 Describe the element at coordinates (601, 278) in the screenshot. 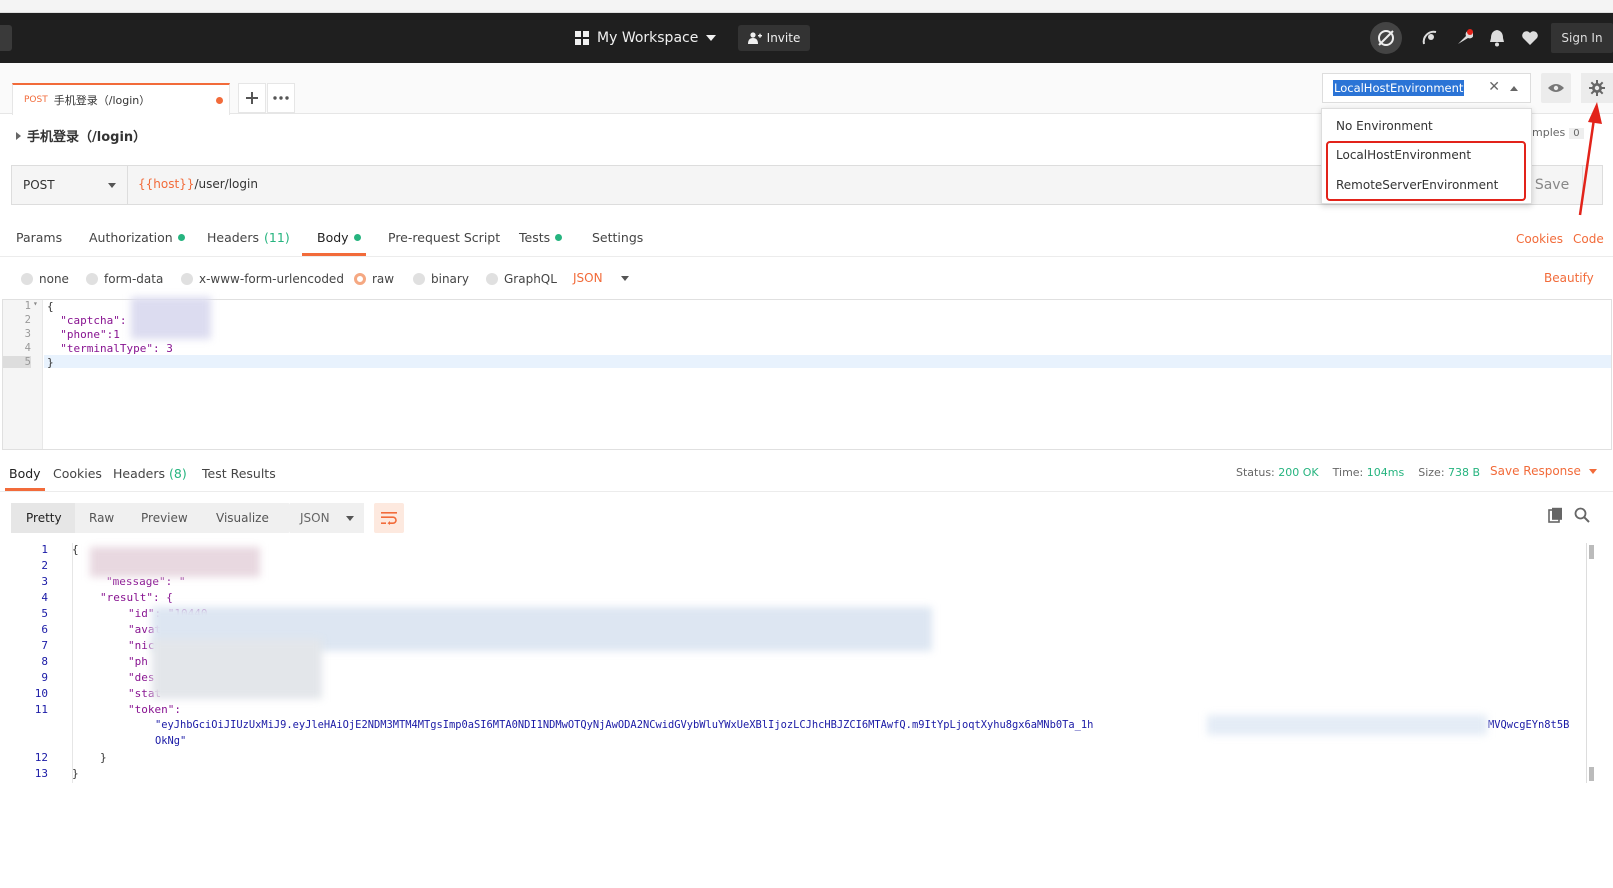

I see `body-format-select: JSON` at that location.